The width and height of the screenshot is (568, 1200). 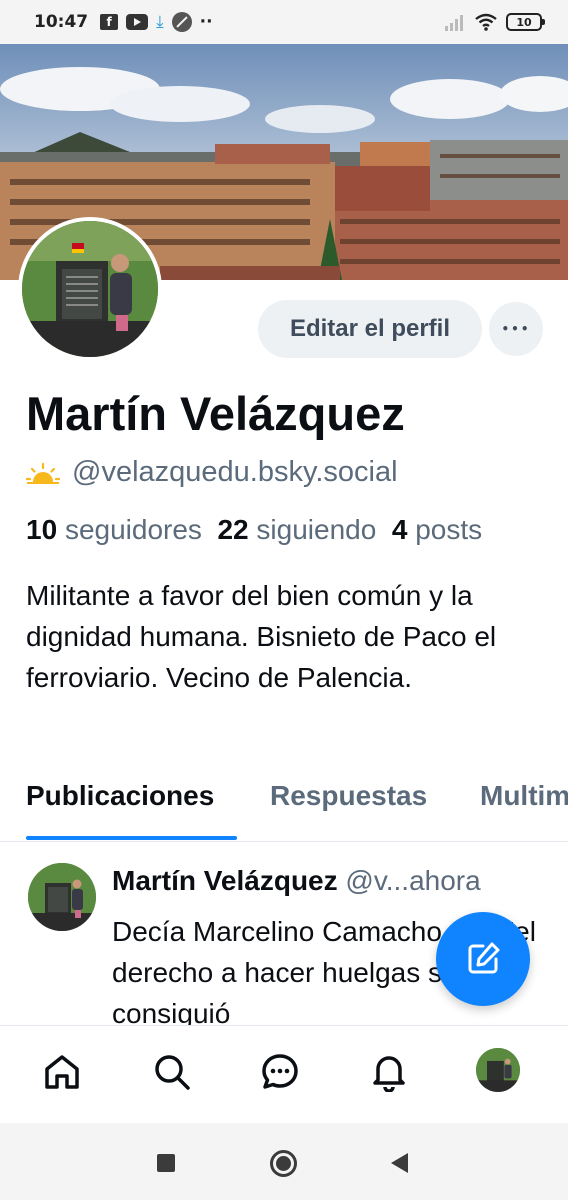 I want to click on tab-respuestas: Respuestas, so click(x=348, y=796).